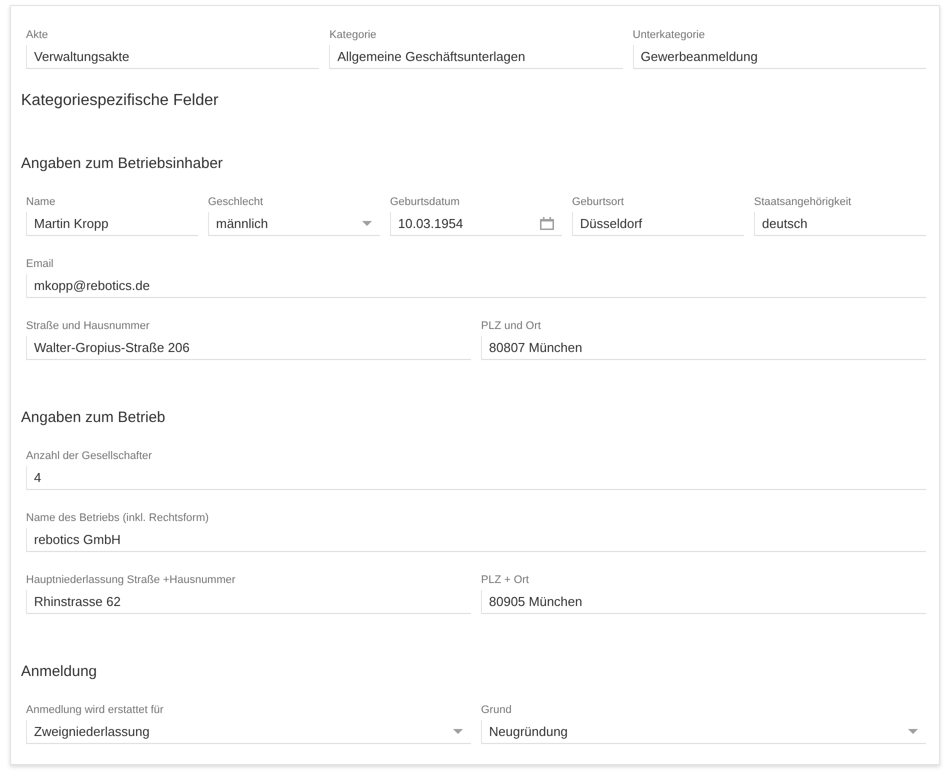 This screenshot has height=778, width=952. What do you see at coordinates (37, 35) in the screenshot?
I see `field-label: Akte` at bounding box center [37, 35].